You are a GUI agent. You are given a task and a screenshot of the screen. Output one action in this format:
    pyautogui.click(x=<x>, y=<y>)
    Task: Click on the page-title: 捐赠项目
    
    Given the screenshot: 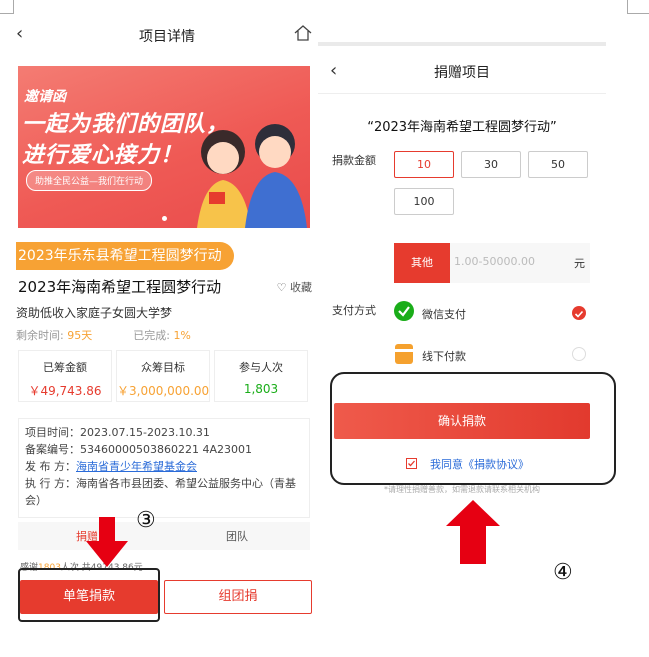 What is the action you would take?
    pyautogui.click(x=462, y=73)
    